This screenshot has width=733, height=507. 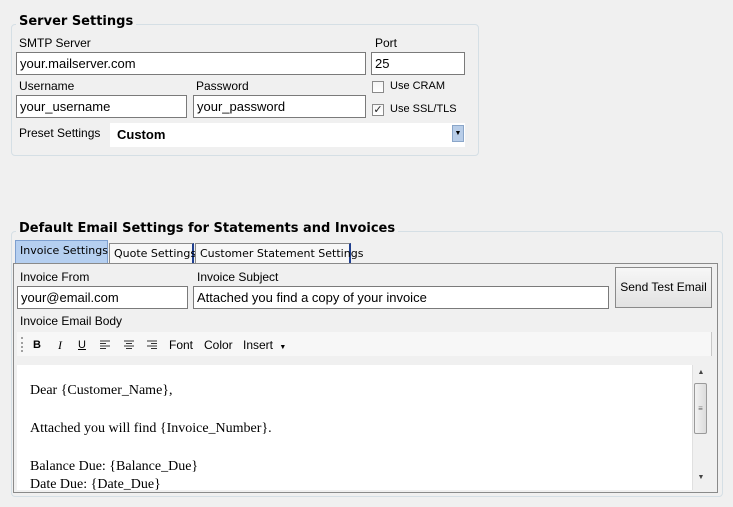 What do you see at coordinates (222, 86) in the screenshot?
I see `password-label: Password` at bounding box center [222, 86].